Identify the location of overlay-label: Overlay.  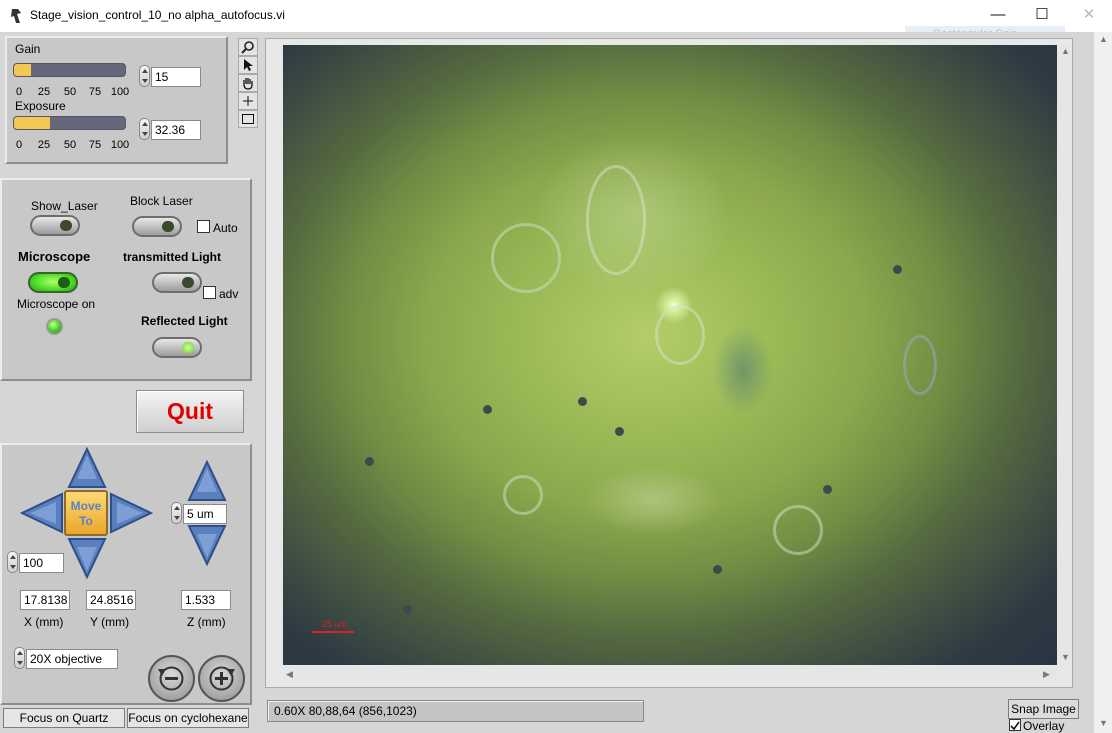
(1044, 726).